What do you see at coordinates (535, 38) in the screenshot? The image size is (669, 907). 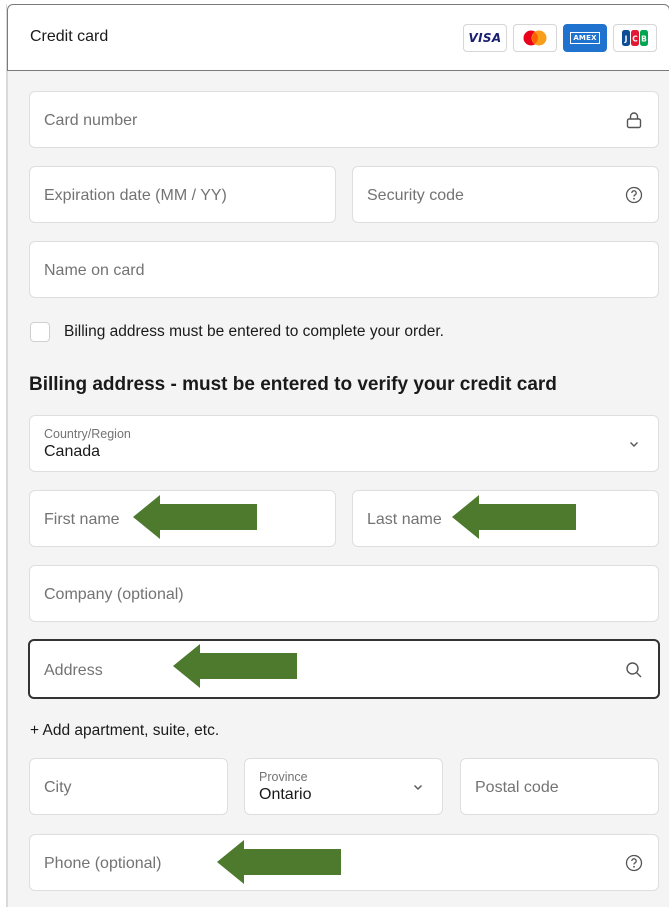 I see `mastercard-icon` at bounding box center [535, 38].